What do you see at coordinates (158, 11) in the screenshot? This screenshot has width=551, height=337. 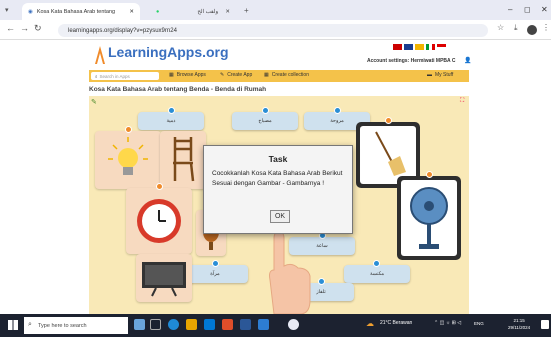 I see `whatsapp-icon: ●` at bounding box center [158, 11].